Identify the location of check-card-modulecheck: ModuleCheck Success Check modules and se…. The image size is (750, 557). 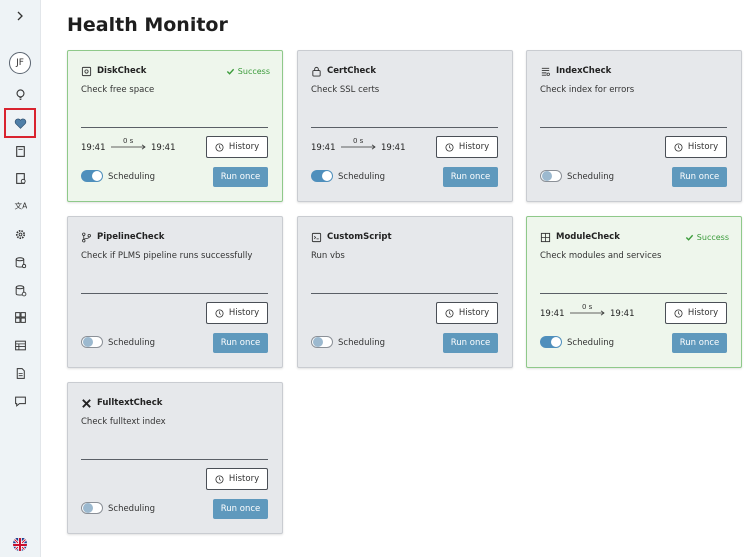
(634, 292).